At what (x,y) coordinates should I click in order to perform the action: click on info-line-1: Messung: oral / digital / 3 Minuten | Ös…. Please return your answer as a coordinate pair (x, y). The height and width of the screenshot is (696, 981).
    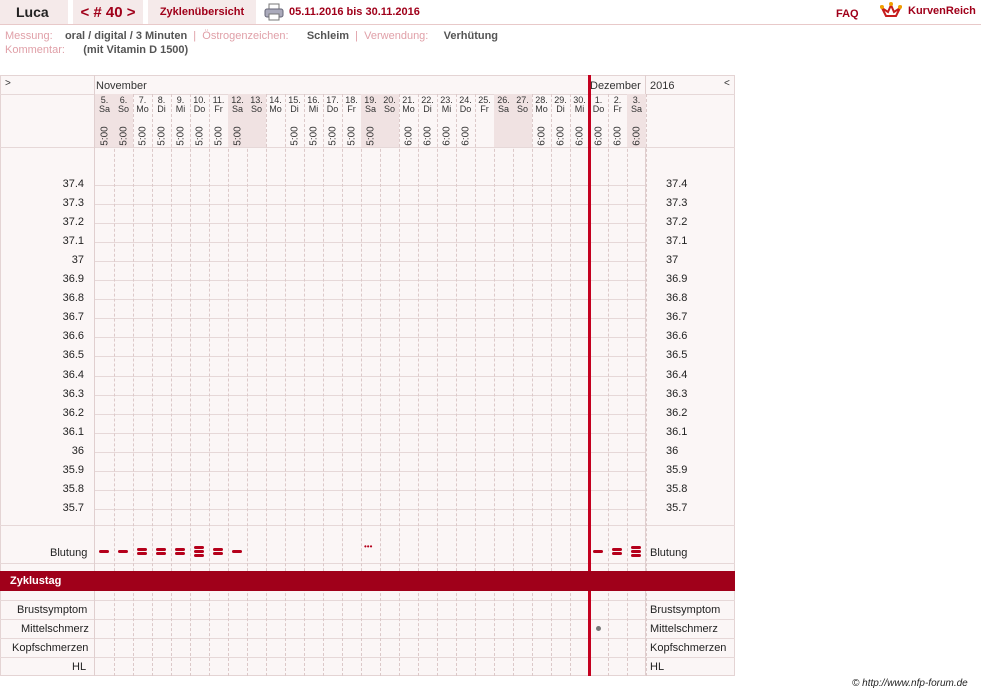
    Looking at the image, I should click on (252, 36).